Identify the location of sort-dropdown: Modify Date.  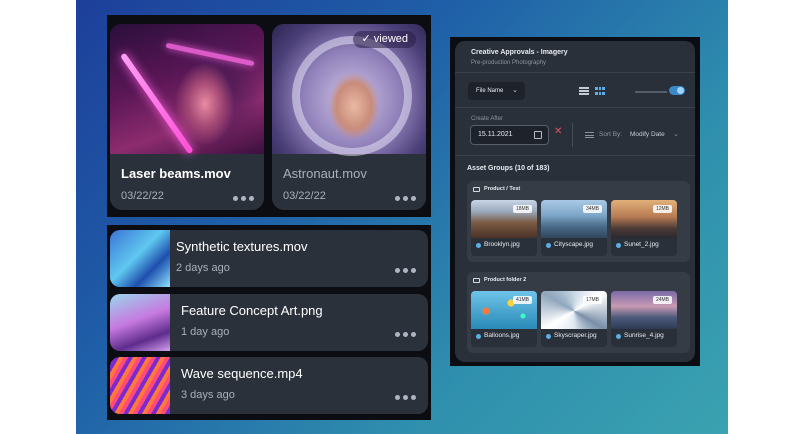
(647, 134).